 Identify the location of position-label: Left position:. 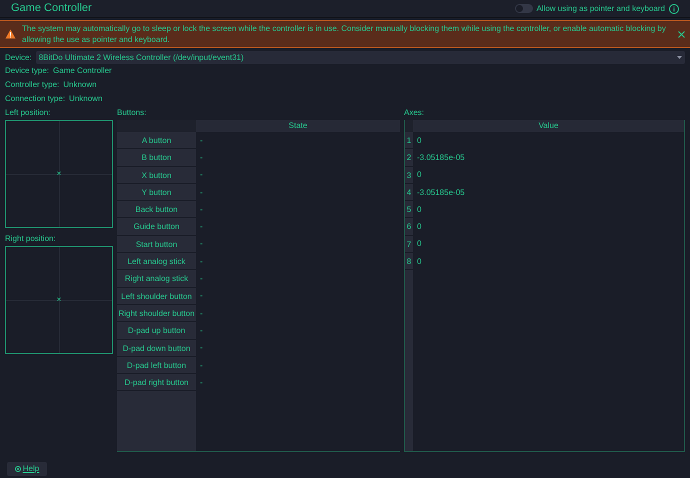
(28, 113).